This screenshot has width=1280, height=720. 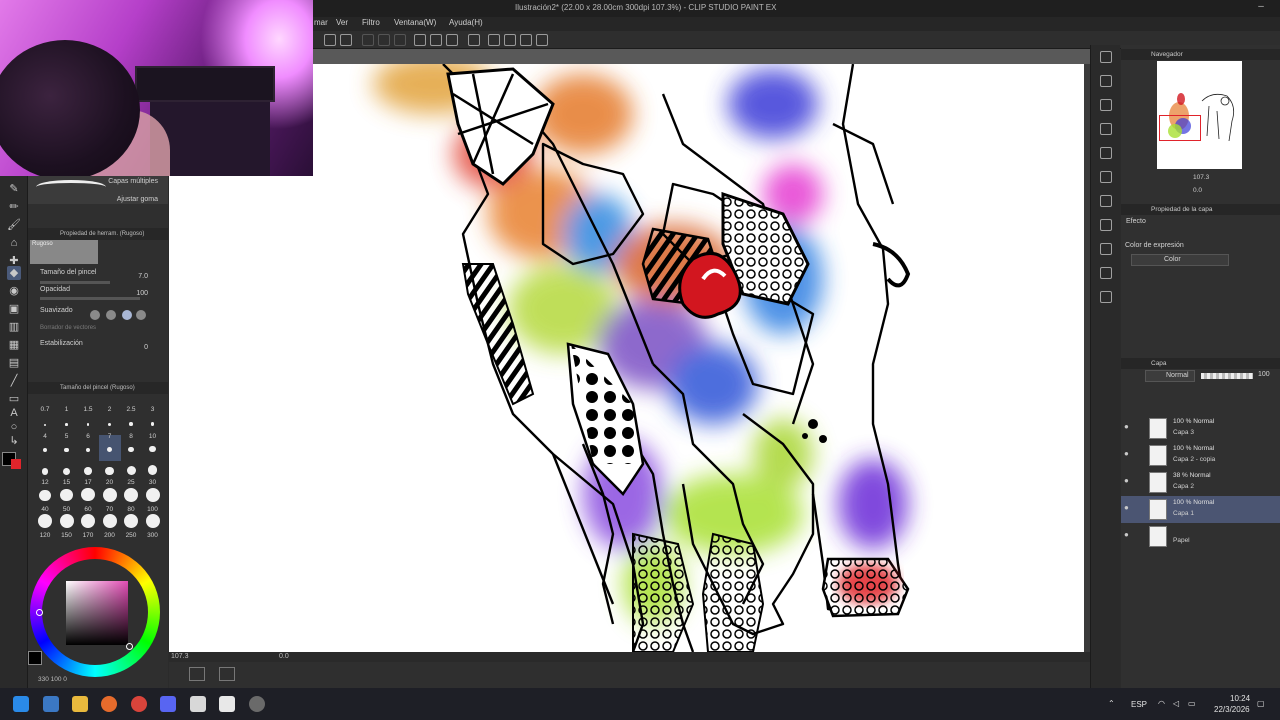 What do you see at coordinates (542, 40) in the screenshot?
I see `history-icon` at bounding box center [542, 40].